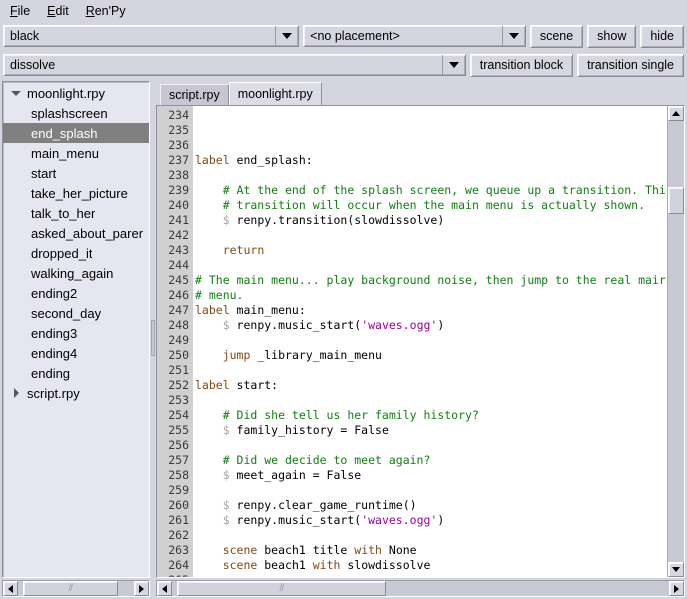 The image size is (687, 599). I want to click on tree-item-ending2: ending2, so click(76, 293).